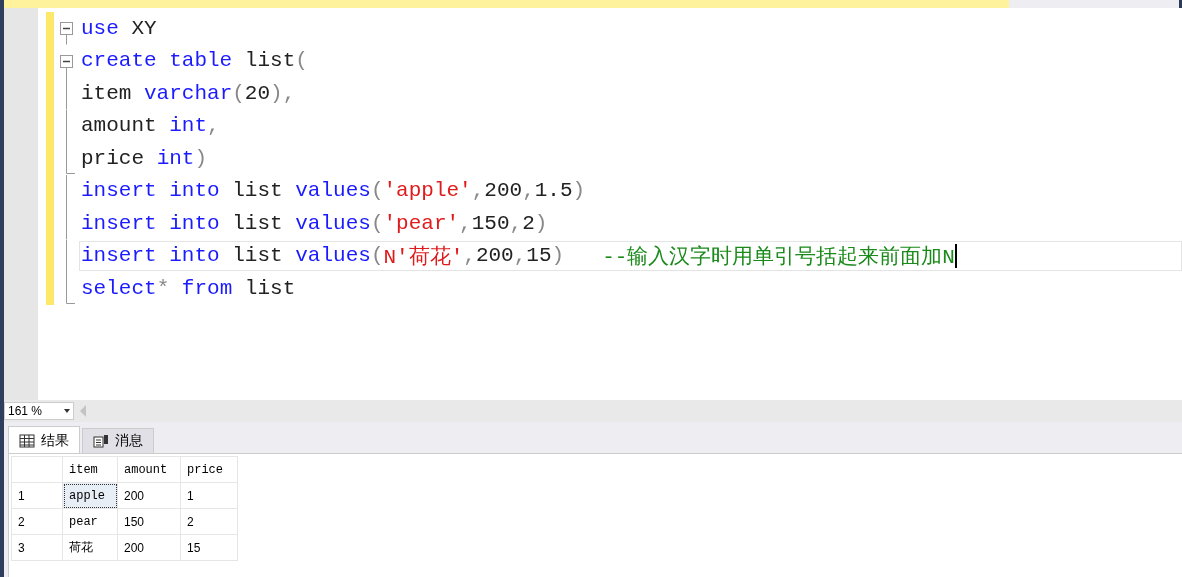 This screenshot has width=1182, height=577. Describe the element at coordinates (188, 93) in the screenshot. I see `code-line: item varchar(20),` at that location.